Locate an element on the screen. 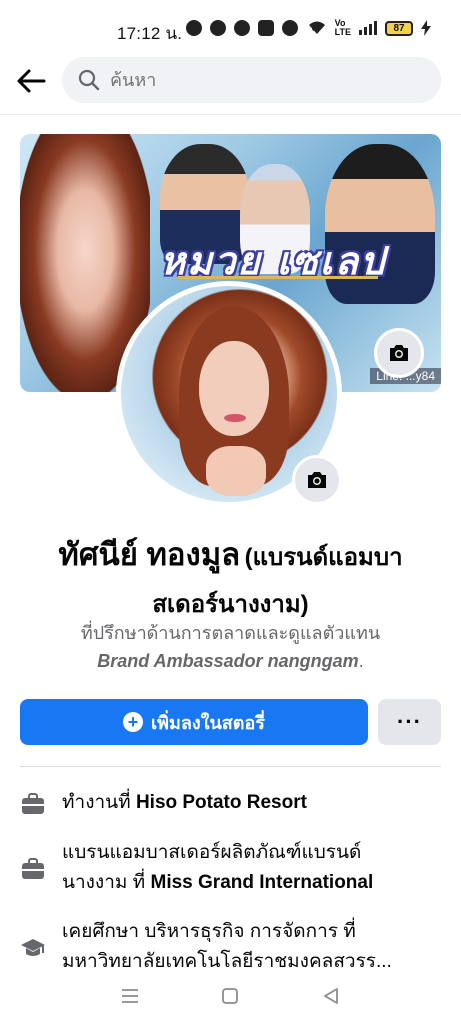  detail-work-text: ทำงานที่ Hiso Potato Resort is located at coordinates (184, 803).